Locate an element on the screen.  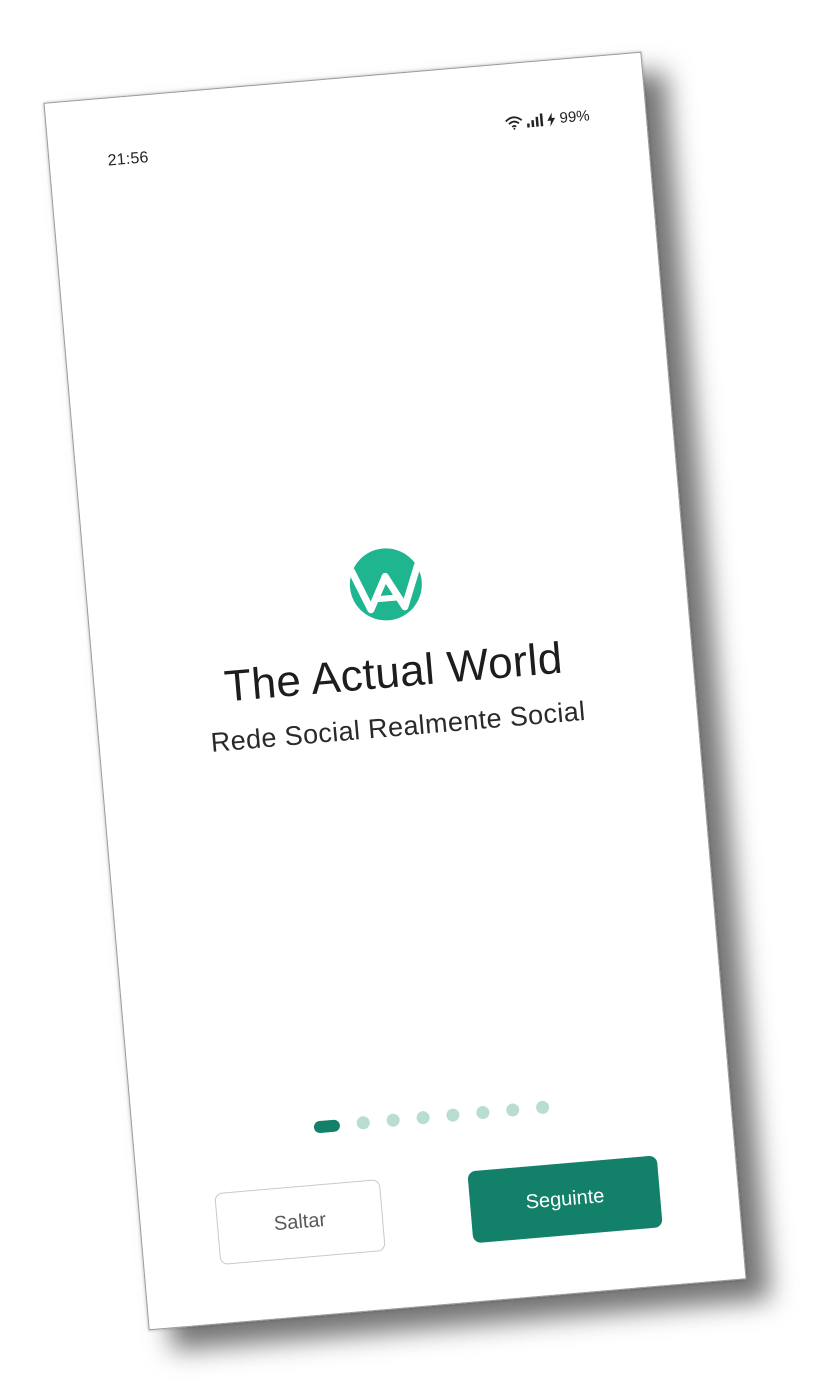
page-dot-active is located at coordinates (327, 1125).